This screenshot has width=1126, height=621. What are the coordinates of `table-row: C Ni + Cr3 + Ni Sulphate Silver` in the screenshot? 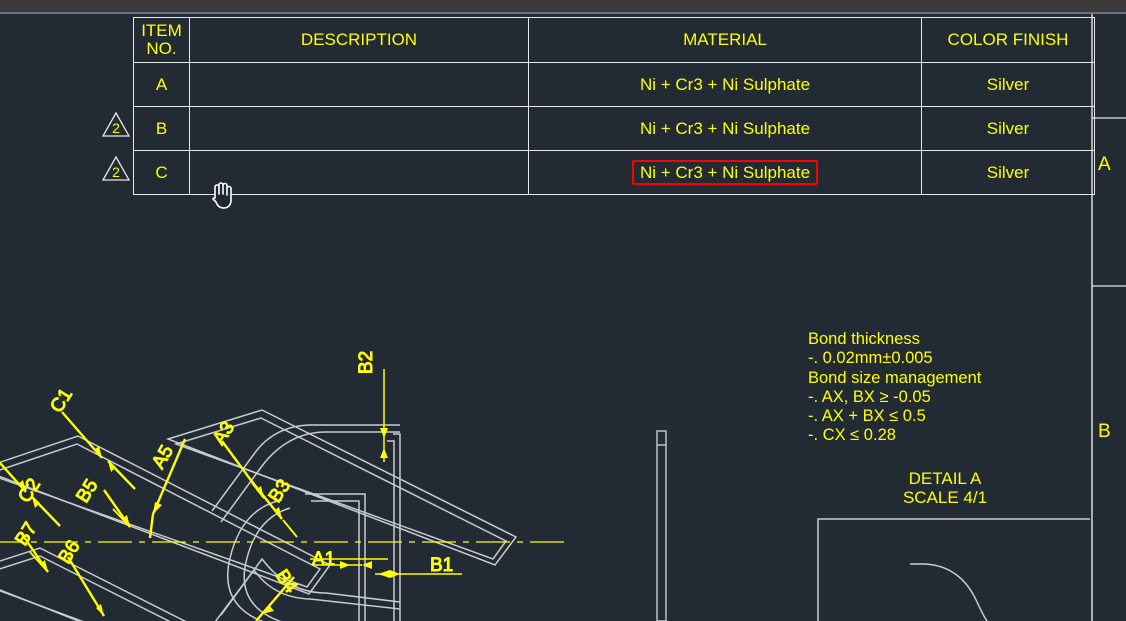 It's located at (614, 172).